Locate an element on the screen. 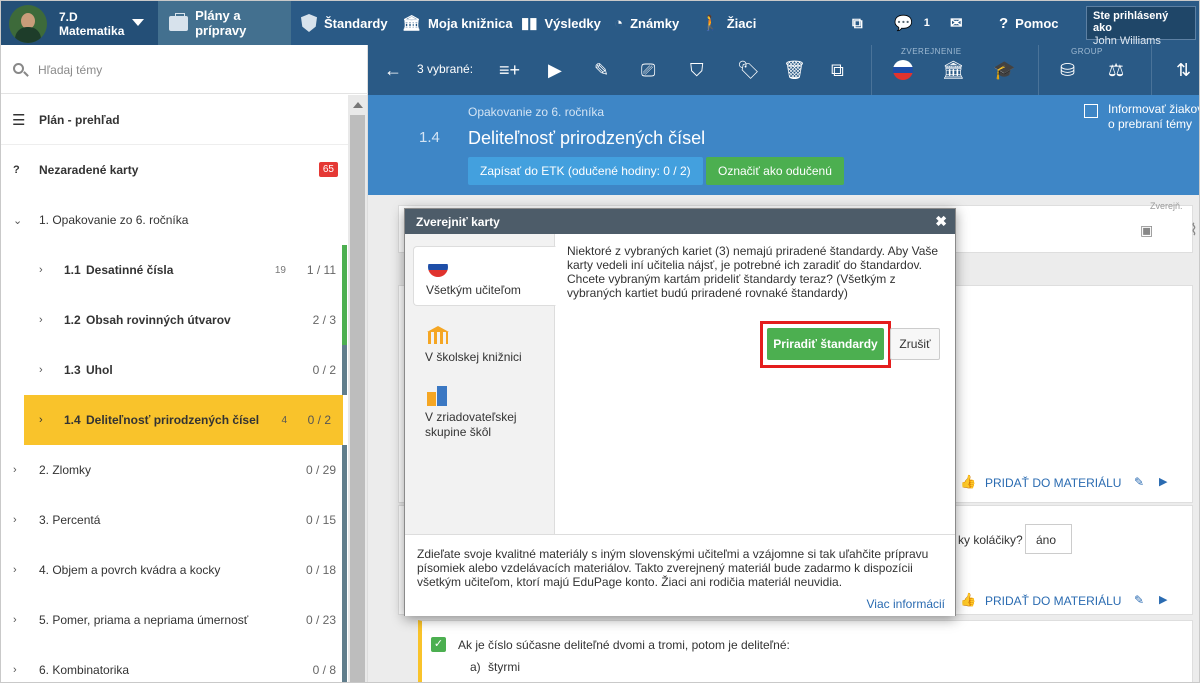 This screenshot has height=683, width=1200. sidebar-item-1-3: › 1.3 Uhol 0 / 2 is located at coordinates (174, 370).